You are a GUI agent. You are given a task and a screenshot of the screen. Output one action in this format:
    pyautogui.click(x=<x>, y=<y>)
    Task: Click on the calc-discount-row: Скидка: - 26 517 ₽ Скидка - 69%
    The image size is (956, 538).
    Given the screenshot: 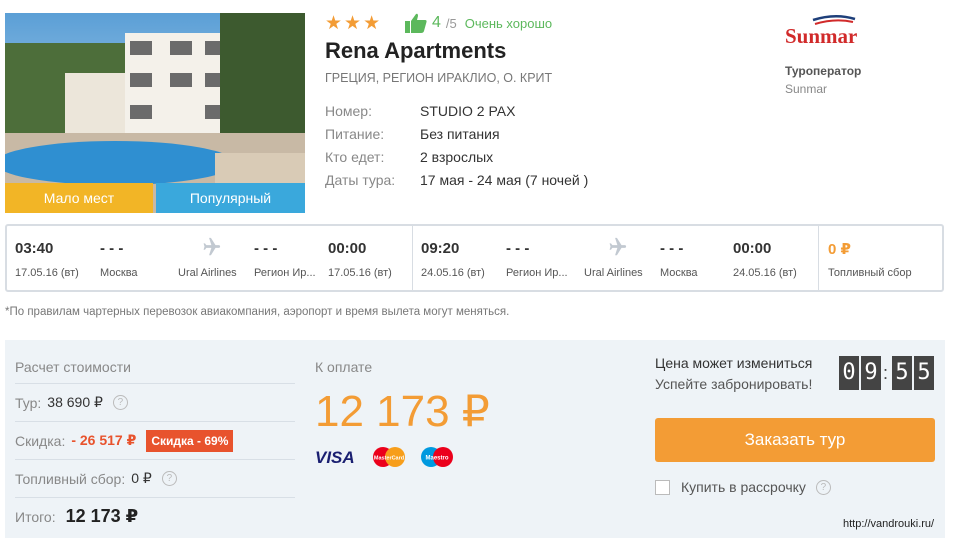 What is the action you would take?
    pyautogui.click(x=155, y=440)
    